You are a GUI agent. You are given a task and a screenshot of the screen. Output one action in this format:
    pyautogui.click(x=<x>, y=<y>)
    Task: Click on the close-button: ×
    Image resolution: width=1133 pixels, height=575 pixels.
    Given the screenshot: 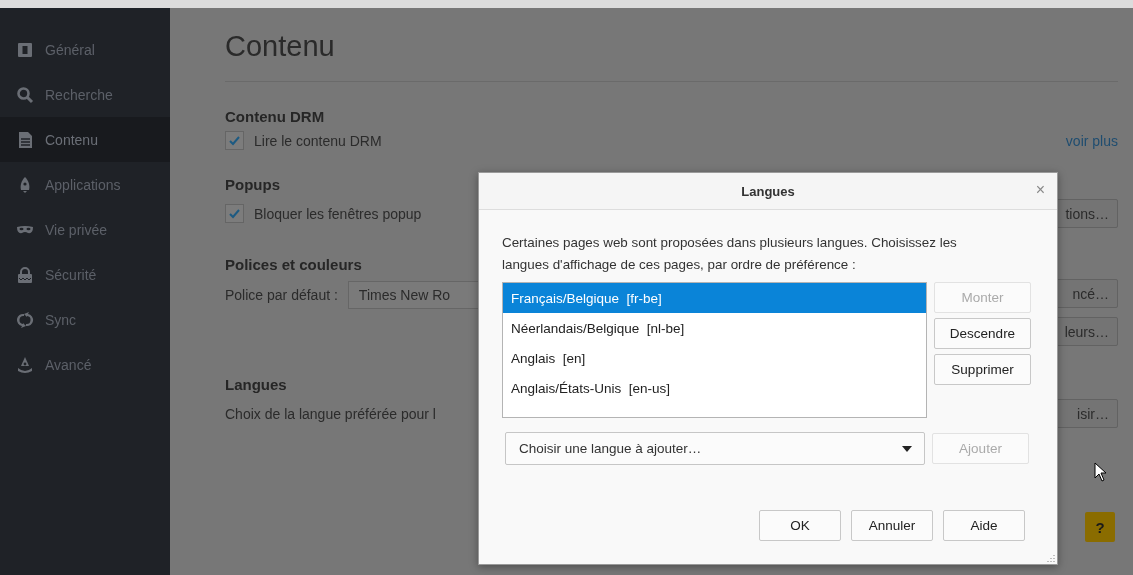 What is the action you would take?
    pyautogui.click(x=1040, y=190)
    